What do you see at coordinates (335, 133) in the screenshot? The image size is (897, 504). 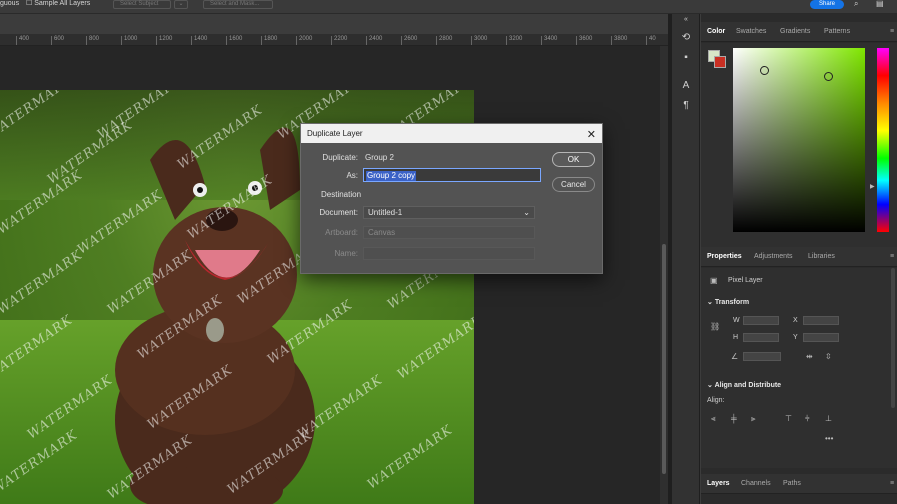 I see `dialog-title: Duplicate Layer` at bounding box center [335, 133].